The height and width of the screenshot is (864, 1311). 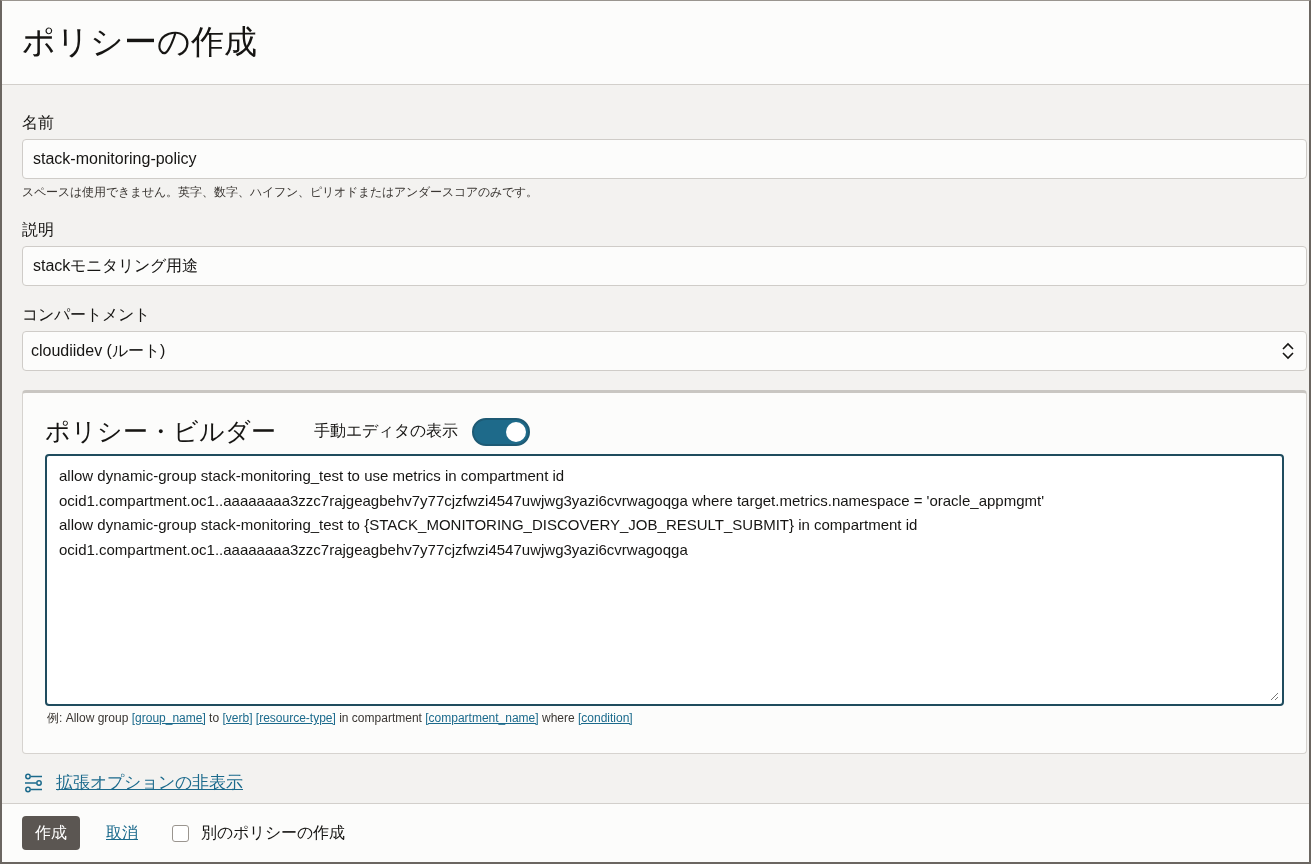 I want to click on example-link: [condition], so click(x=605, y=718).